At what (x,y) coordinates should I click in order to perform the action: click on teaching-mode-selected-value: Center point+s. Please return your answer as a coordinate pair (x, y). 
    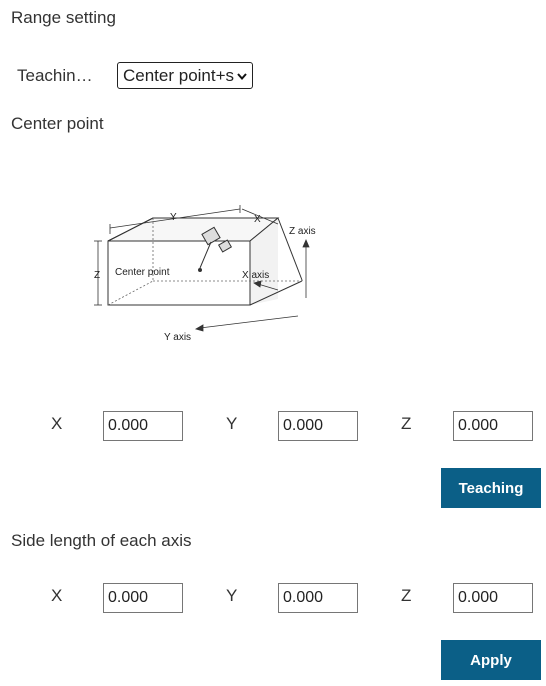
    Looking at the image, I should click on (179, 75).